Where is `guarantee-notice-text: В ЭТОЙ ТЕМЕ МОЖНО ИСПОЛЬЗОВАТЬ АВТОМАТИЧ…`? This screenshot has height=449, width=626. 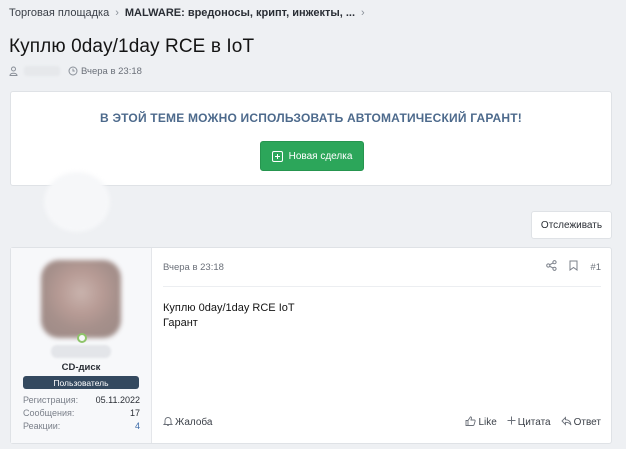
guarantee-notice-text: В ЭТОЙ ТЕМЕ МОЖНО ИСПОЛЬЗОВАТЬ АВТОМАТИЧ… is located at coordinates (311, 118).